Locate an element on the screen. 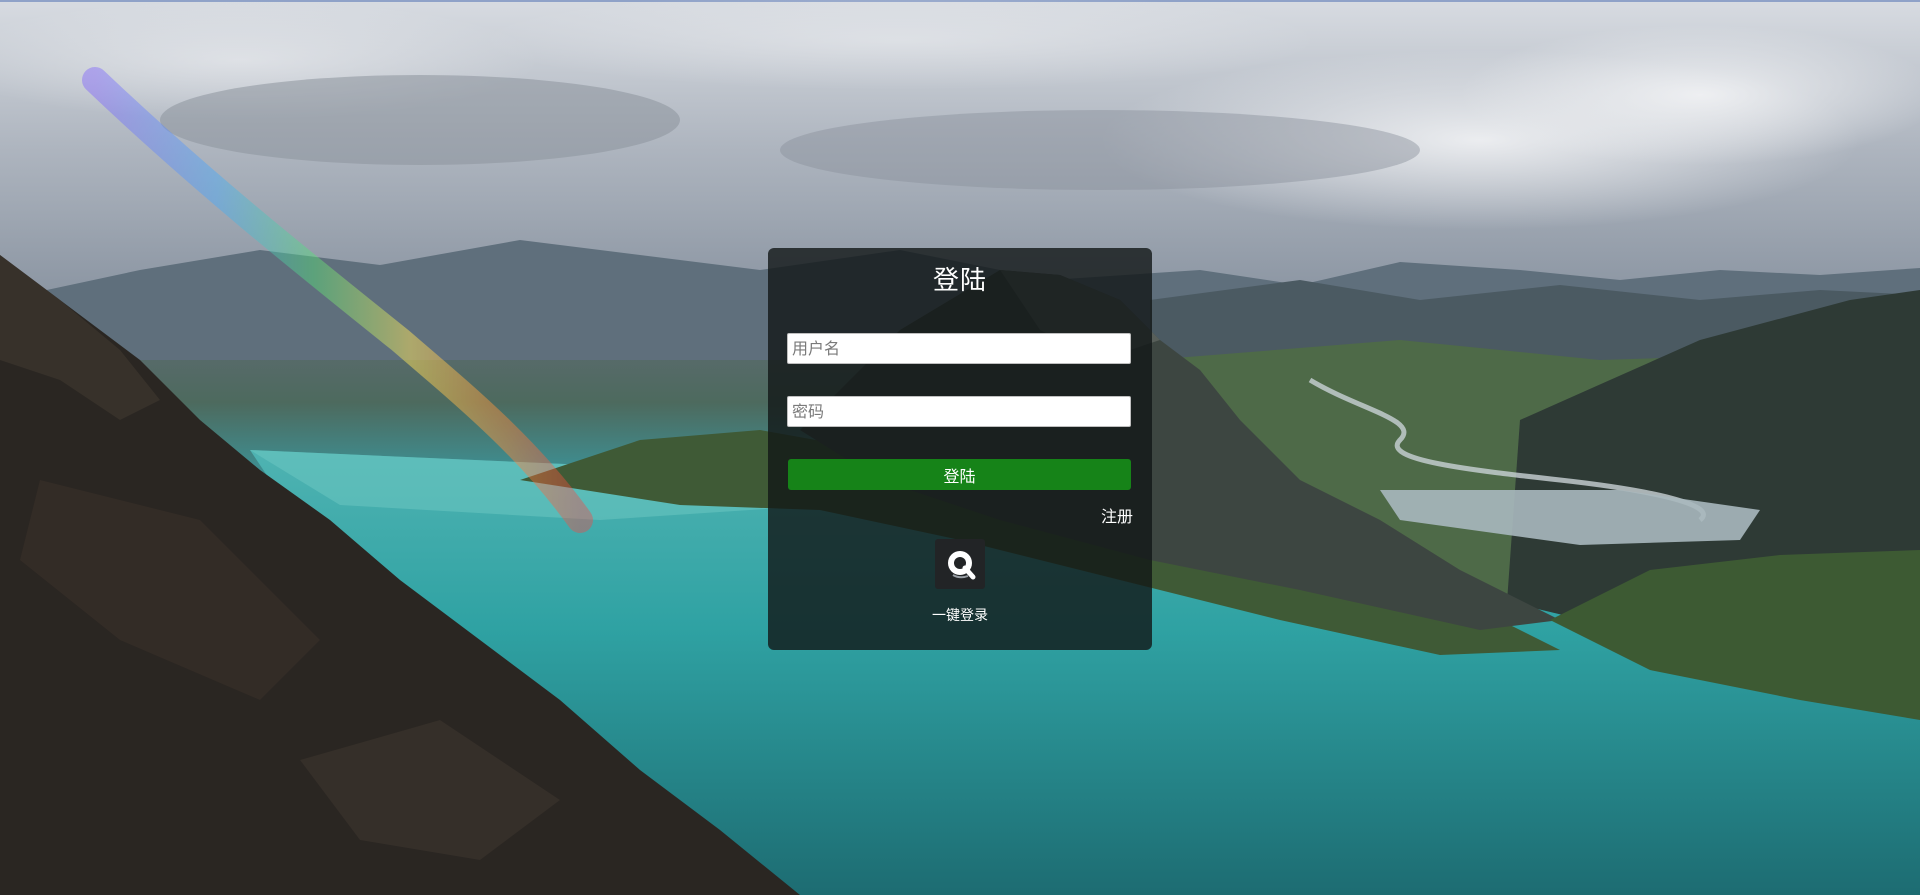 The height and width of the screenshot is (895, 1920). login-panel: 登陆 登陆 注册 一键登录 is located at coordinates (960, 449).